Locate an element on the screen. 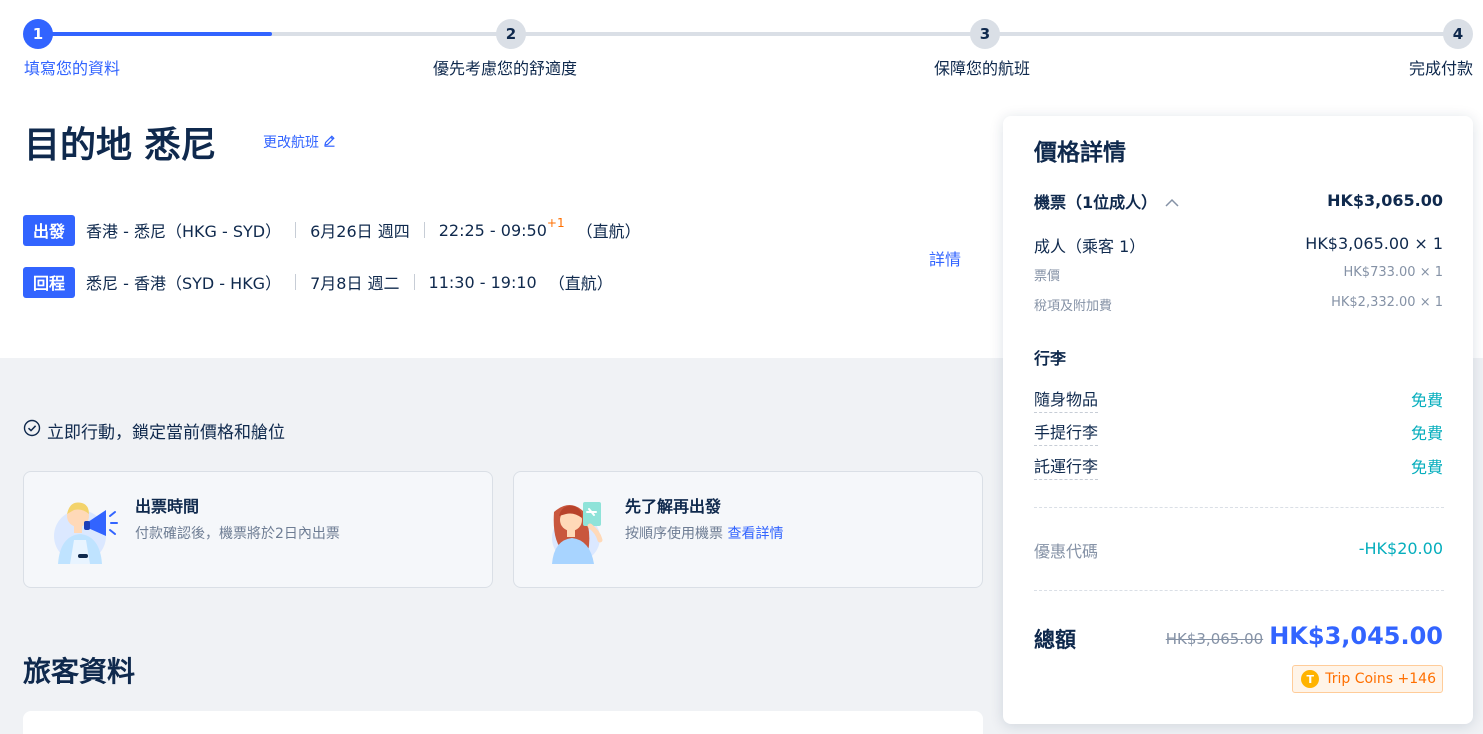 Image resolution: width=1483 pixels, height=734 pixels. lock-price-notice: 立即行動，鎖定當前價格和艙位 is located at coordinates (154, 430).